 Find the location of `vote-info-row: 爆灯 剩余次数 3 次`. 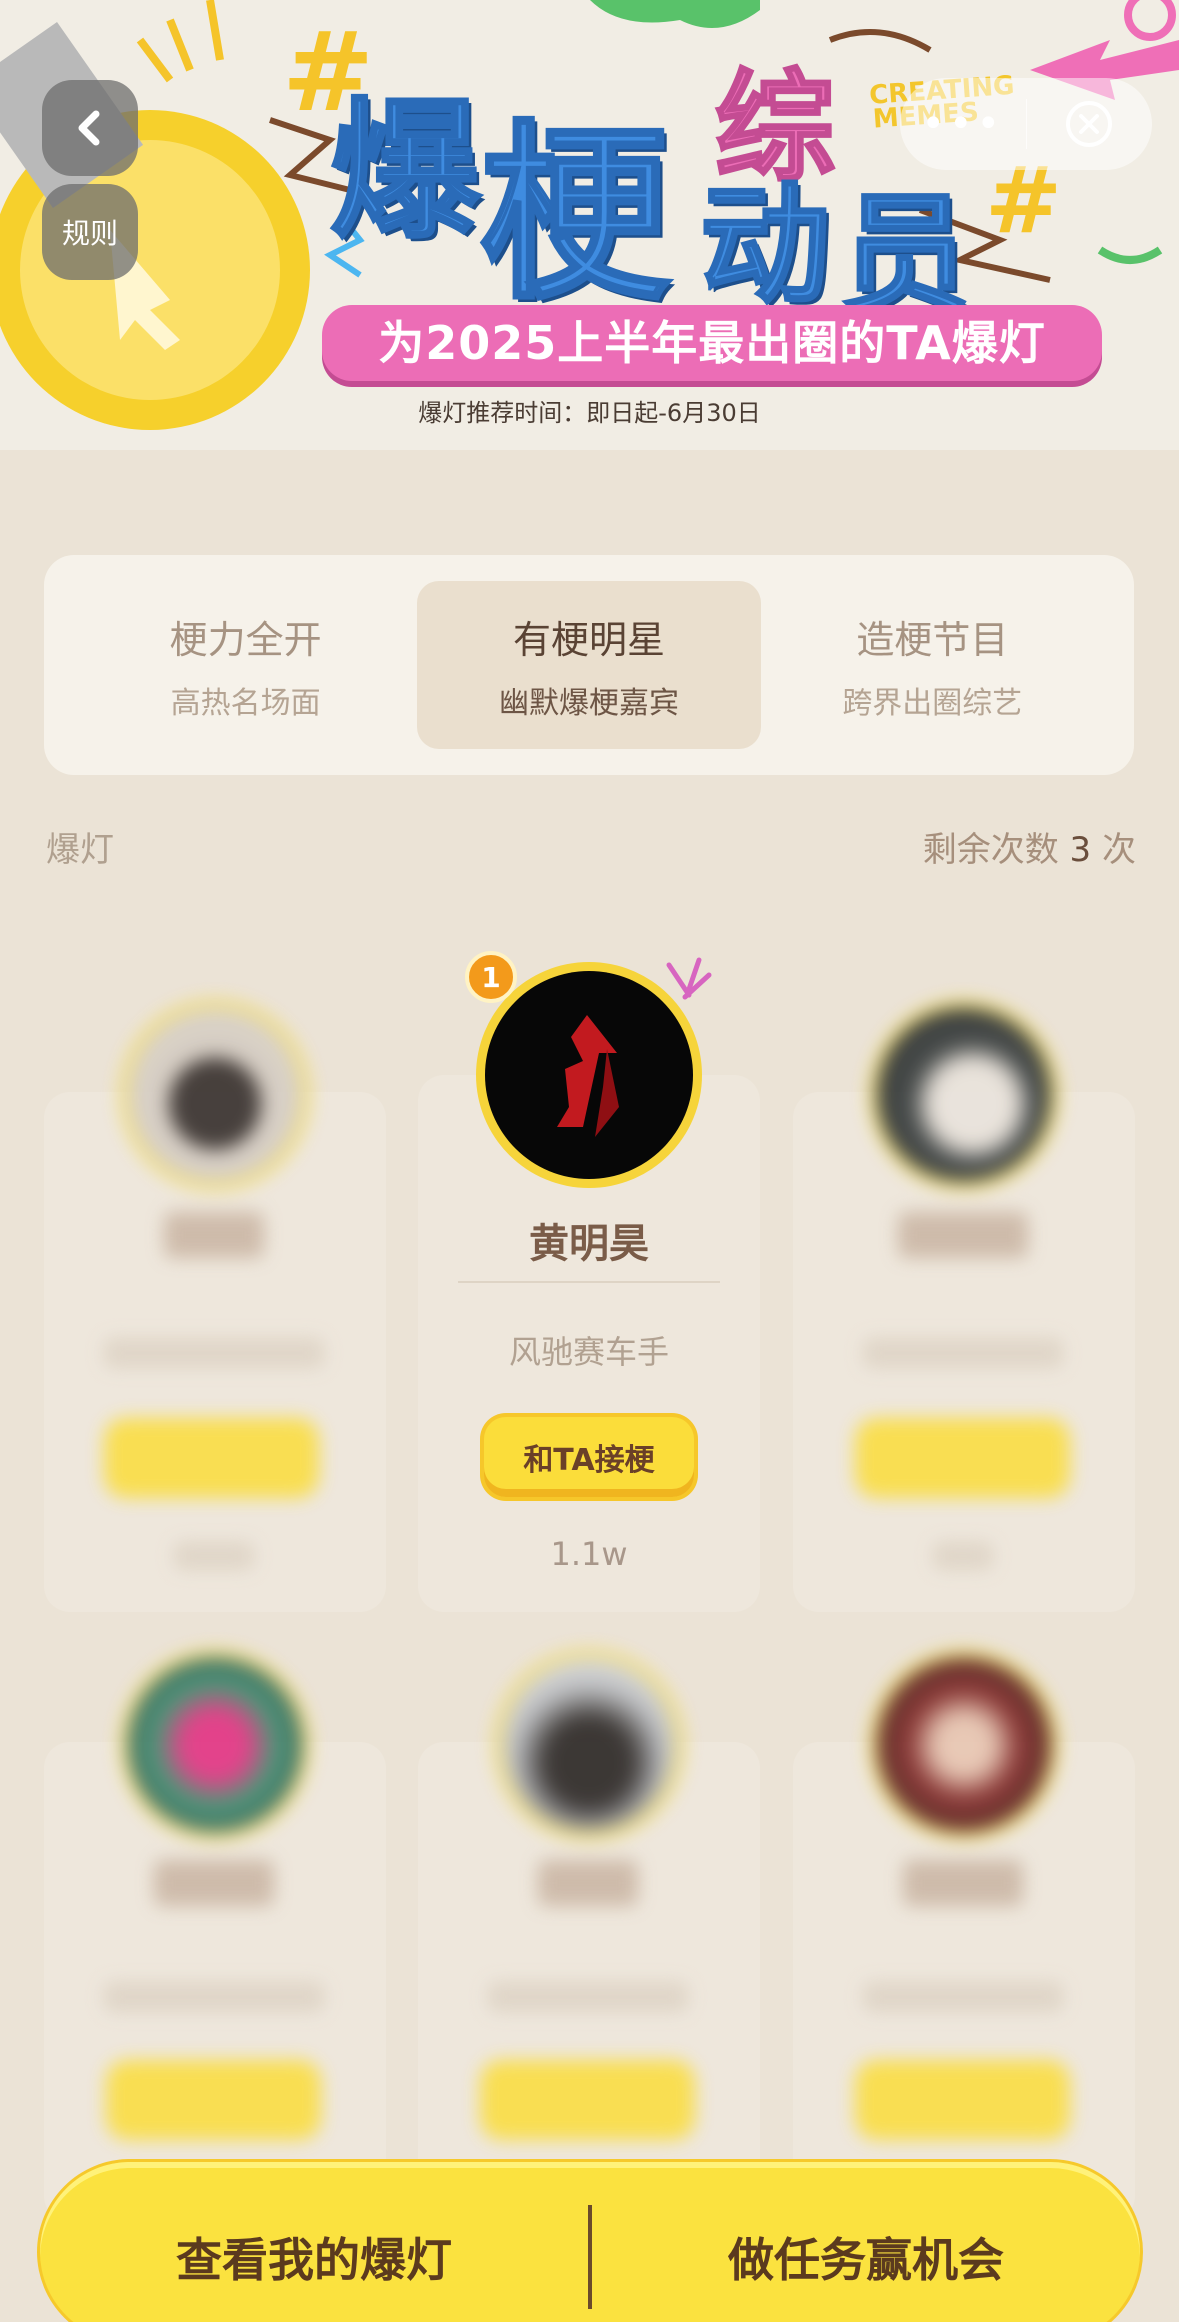

vote-info-row: 爆灯 剩余次数 3 次 is located at coordinates (591, 846).